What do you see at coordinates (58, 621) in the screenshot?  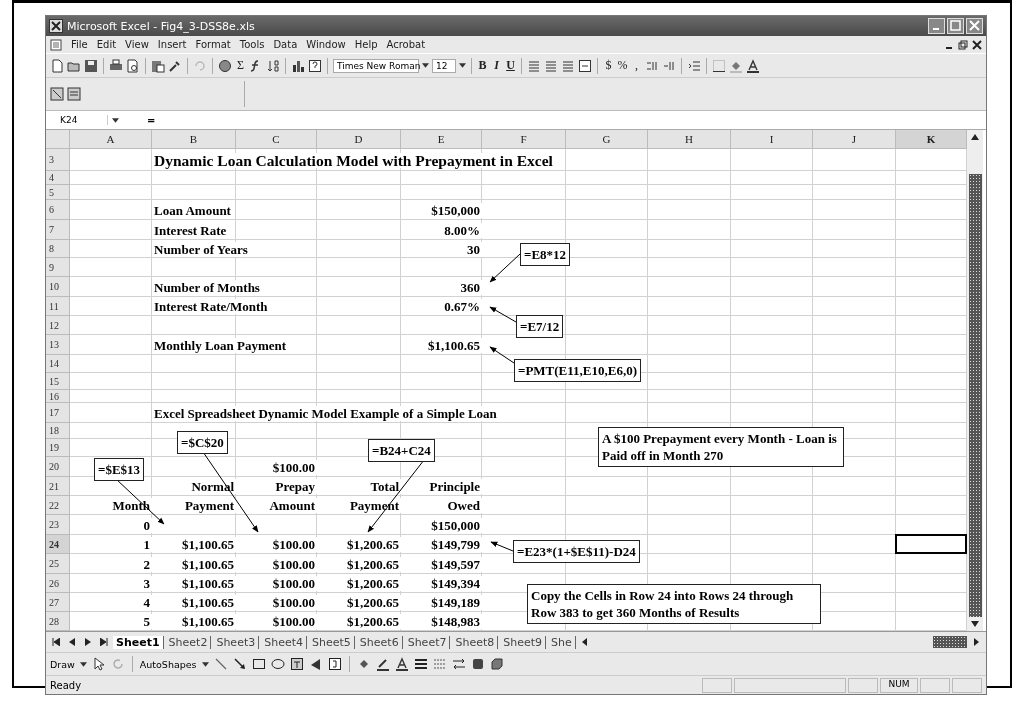 I see `row-header: 28` at bounding box center [58, 621].